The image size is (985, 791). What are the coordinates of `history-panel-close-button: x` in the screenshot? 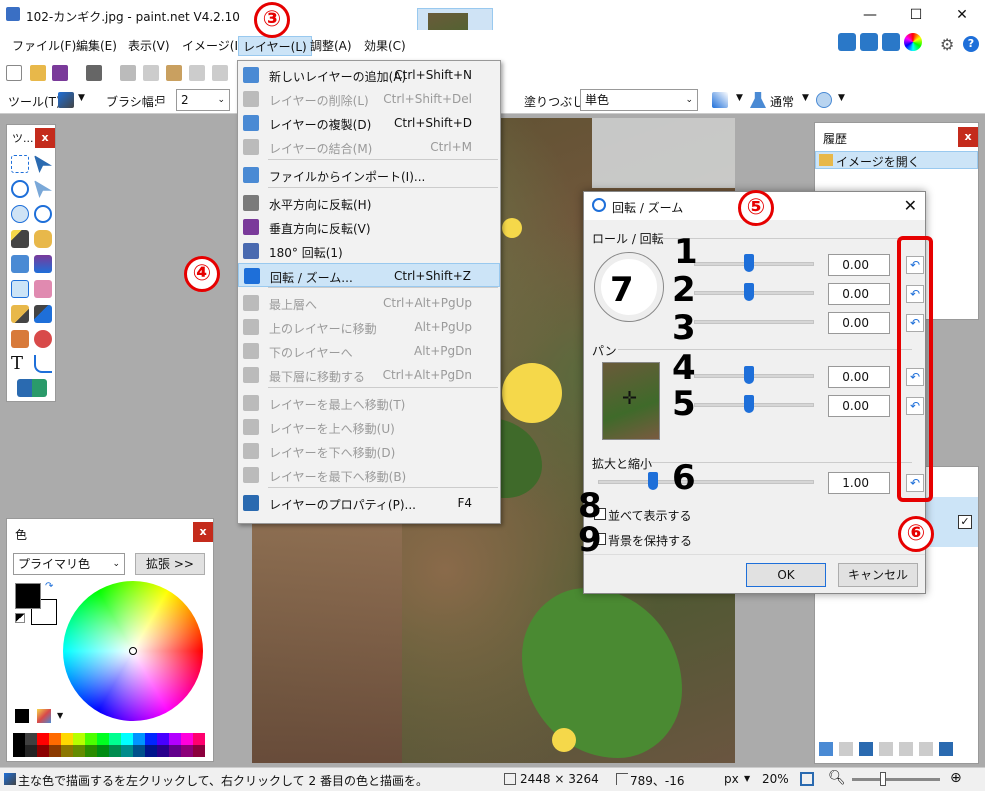 It's located at (968, 137).